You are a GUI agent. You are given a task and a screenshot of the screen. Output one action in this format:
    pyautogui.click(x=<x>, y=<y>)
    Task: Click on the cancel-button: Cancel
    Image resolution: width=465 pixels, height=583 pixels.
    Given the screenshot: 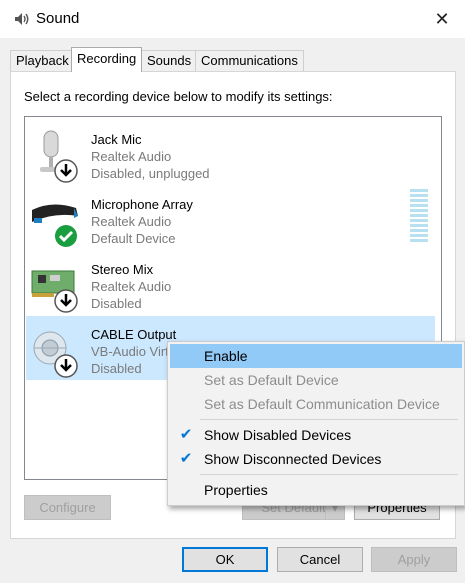 What is the action you would take?
    pyautogui.click(x=320, y=559)
    